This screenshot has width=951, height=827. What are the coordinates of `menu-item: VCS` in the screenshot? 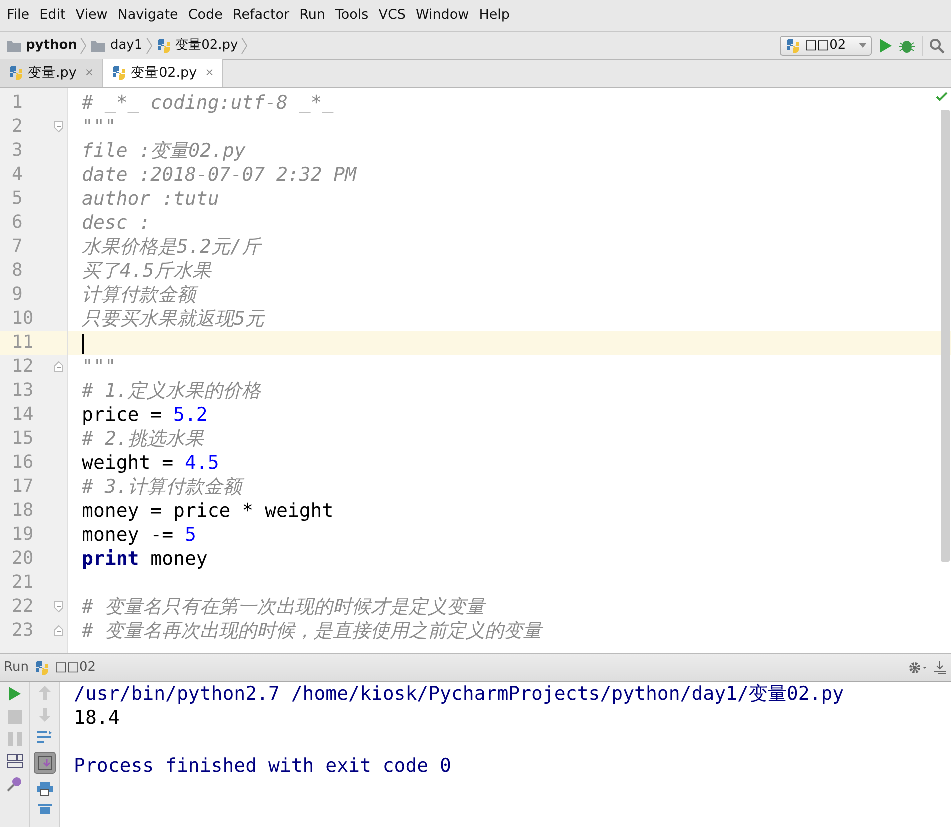 It's located at (392, 15).